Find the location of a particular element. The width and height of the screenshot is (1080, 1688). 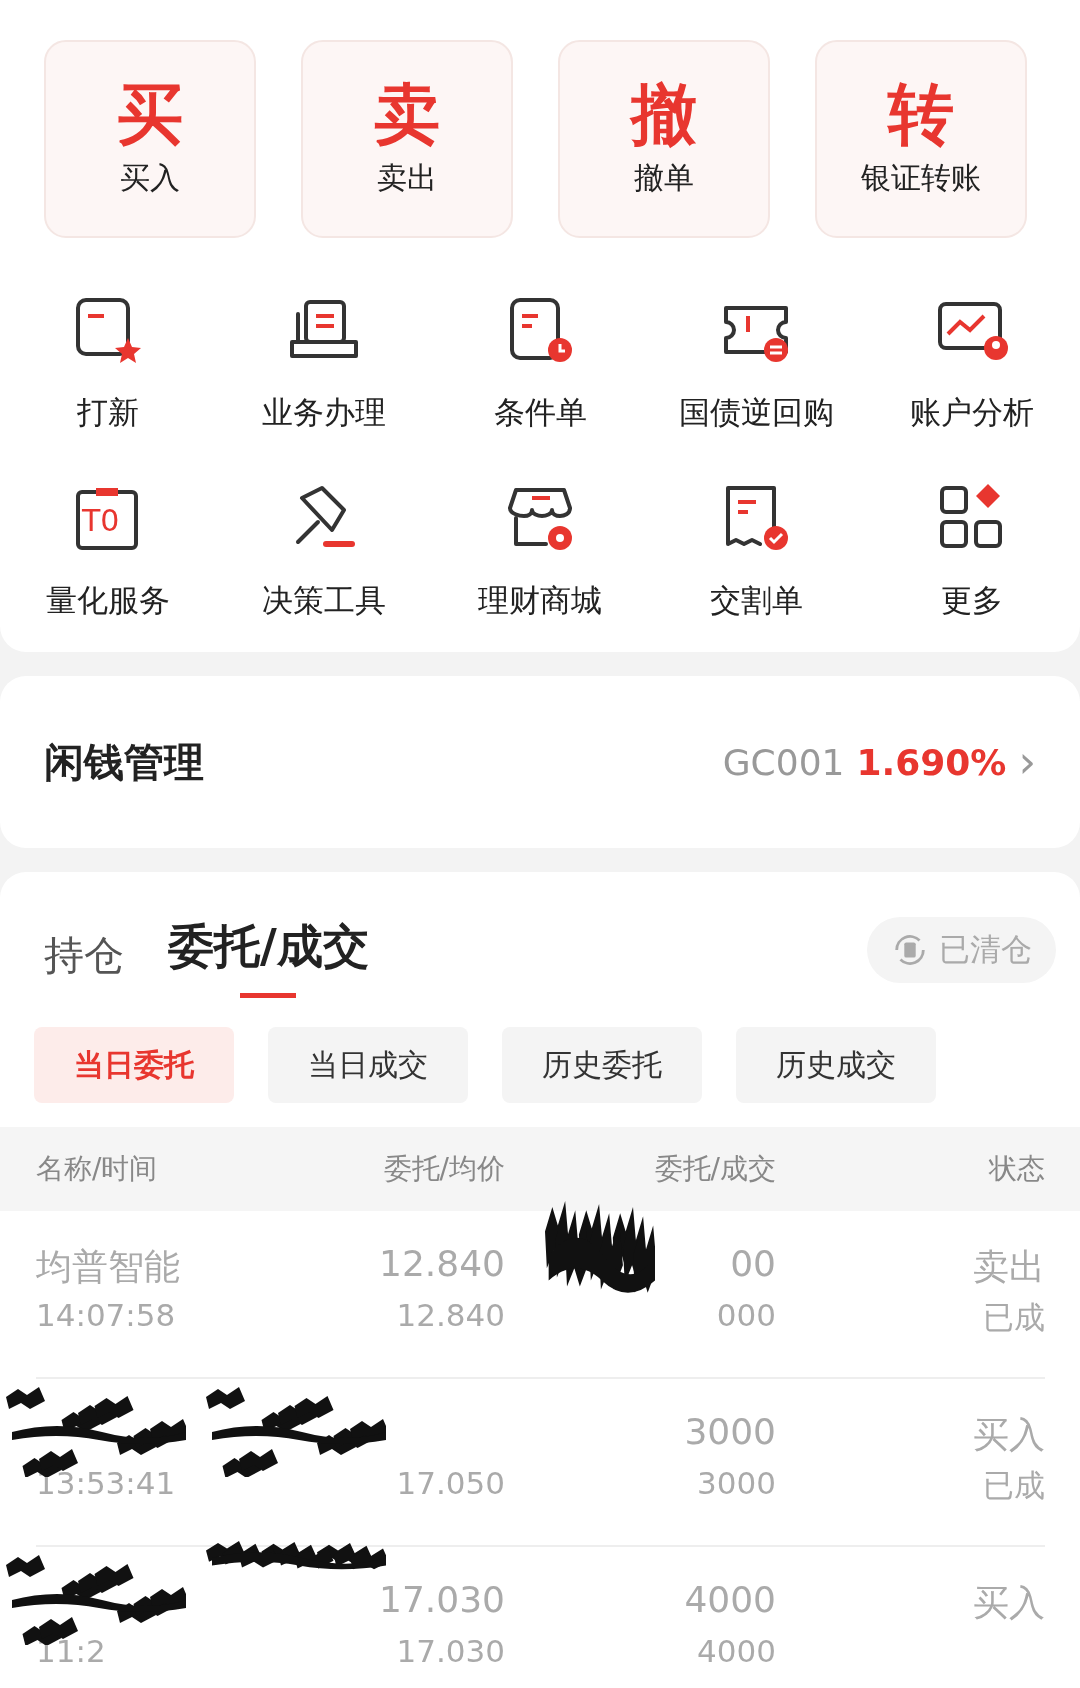

service-label: 账户分析 is located at coordinates (972, 413).